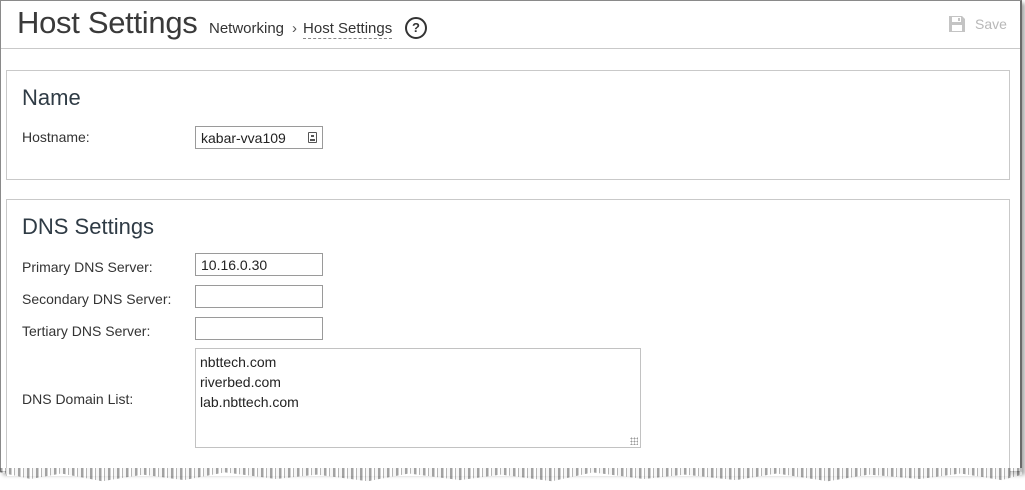 This screenshot has height=490, width=1025. Describe the element at coordinates (51, 97) in the screenshot. I see `section-title-name: Name` at that location.